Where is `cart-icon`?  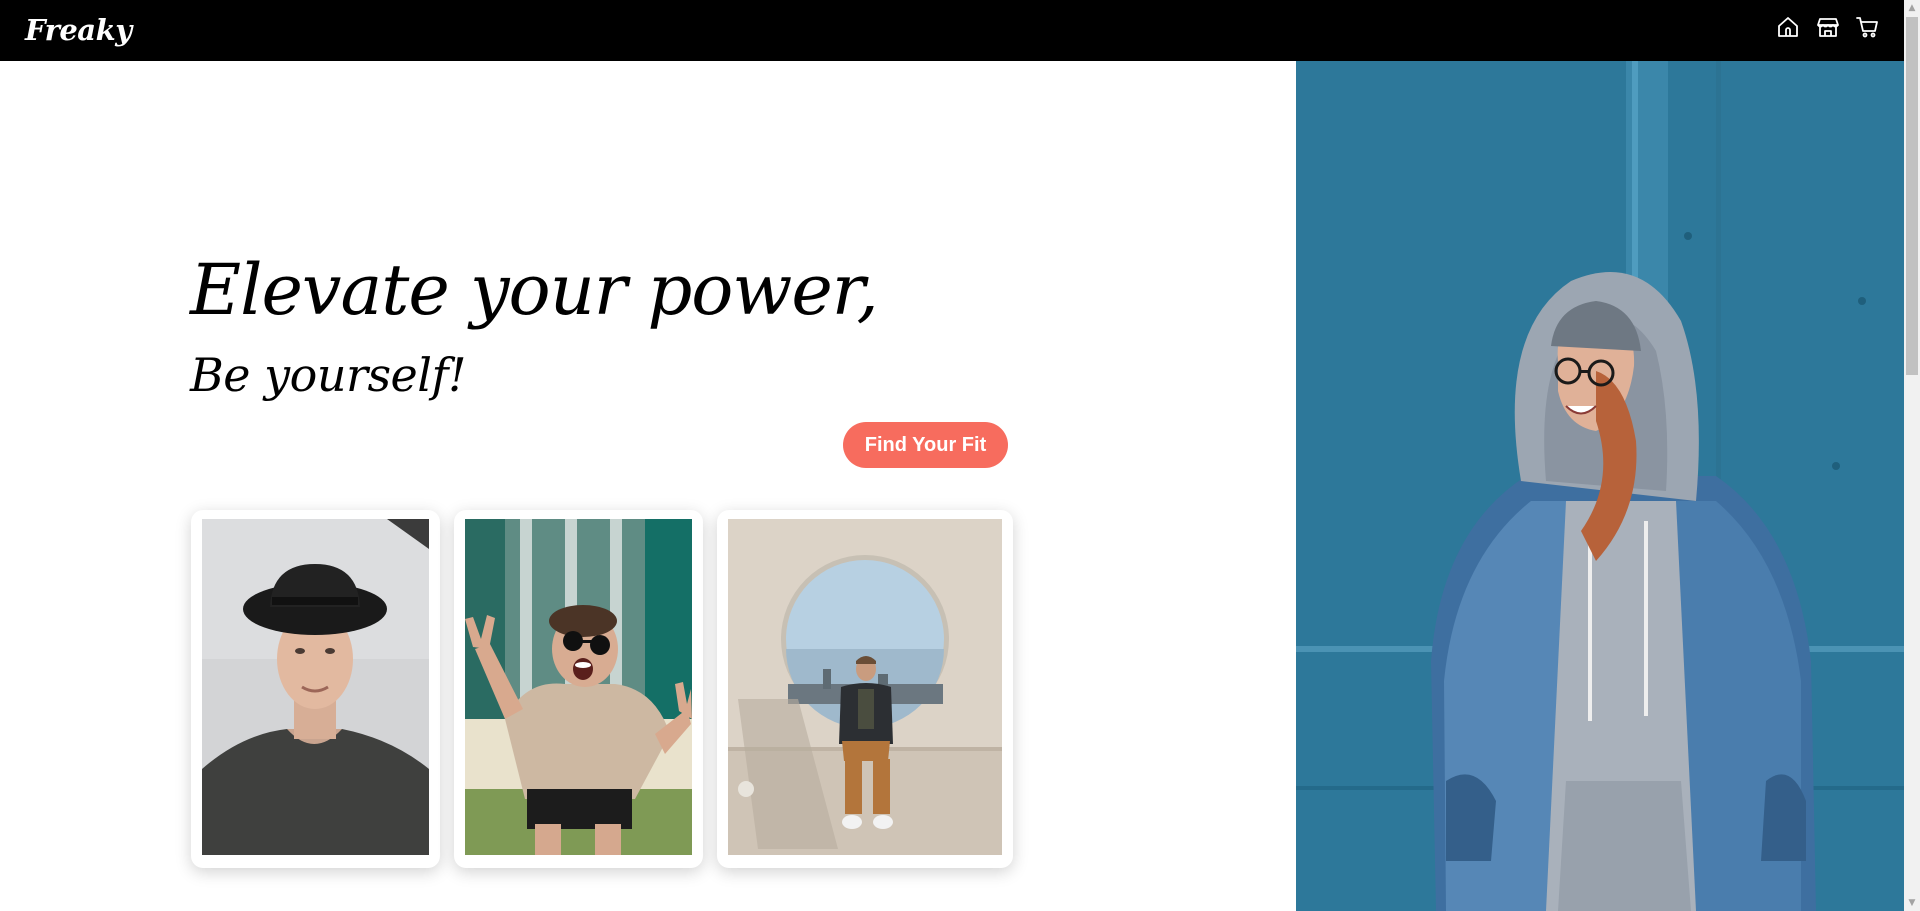
cart-icon is located at coordinates (1868, 27).